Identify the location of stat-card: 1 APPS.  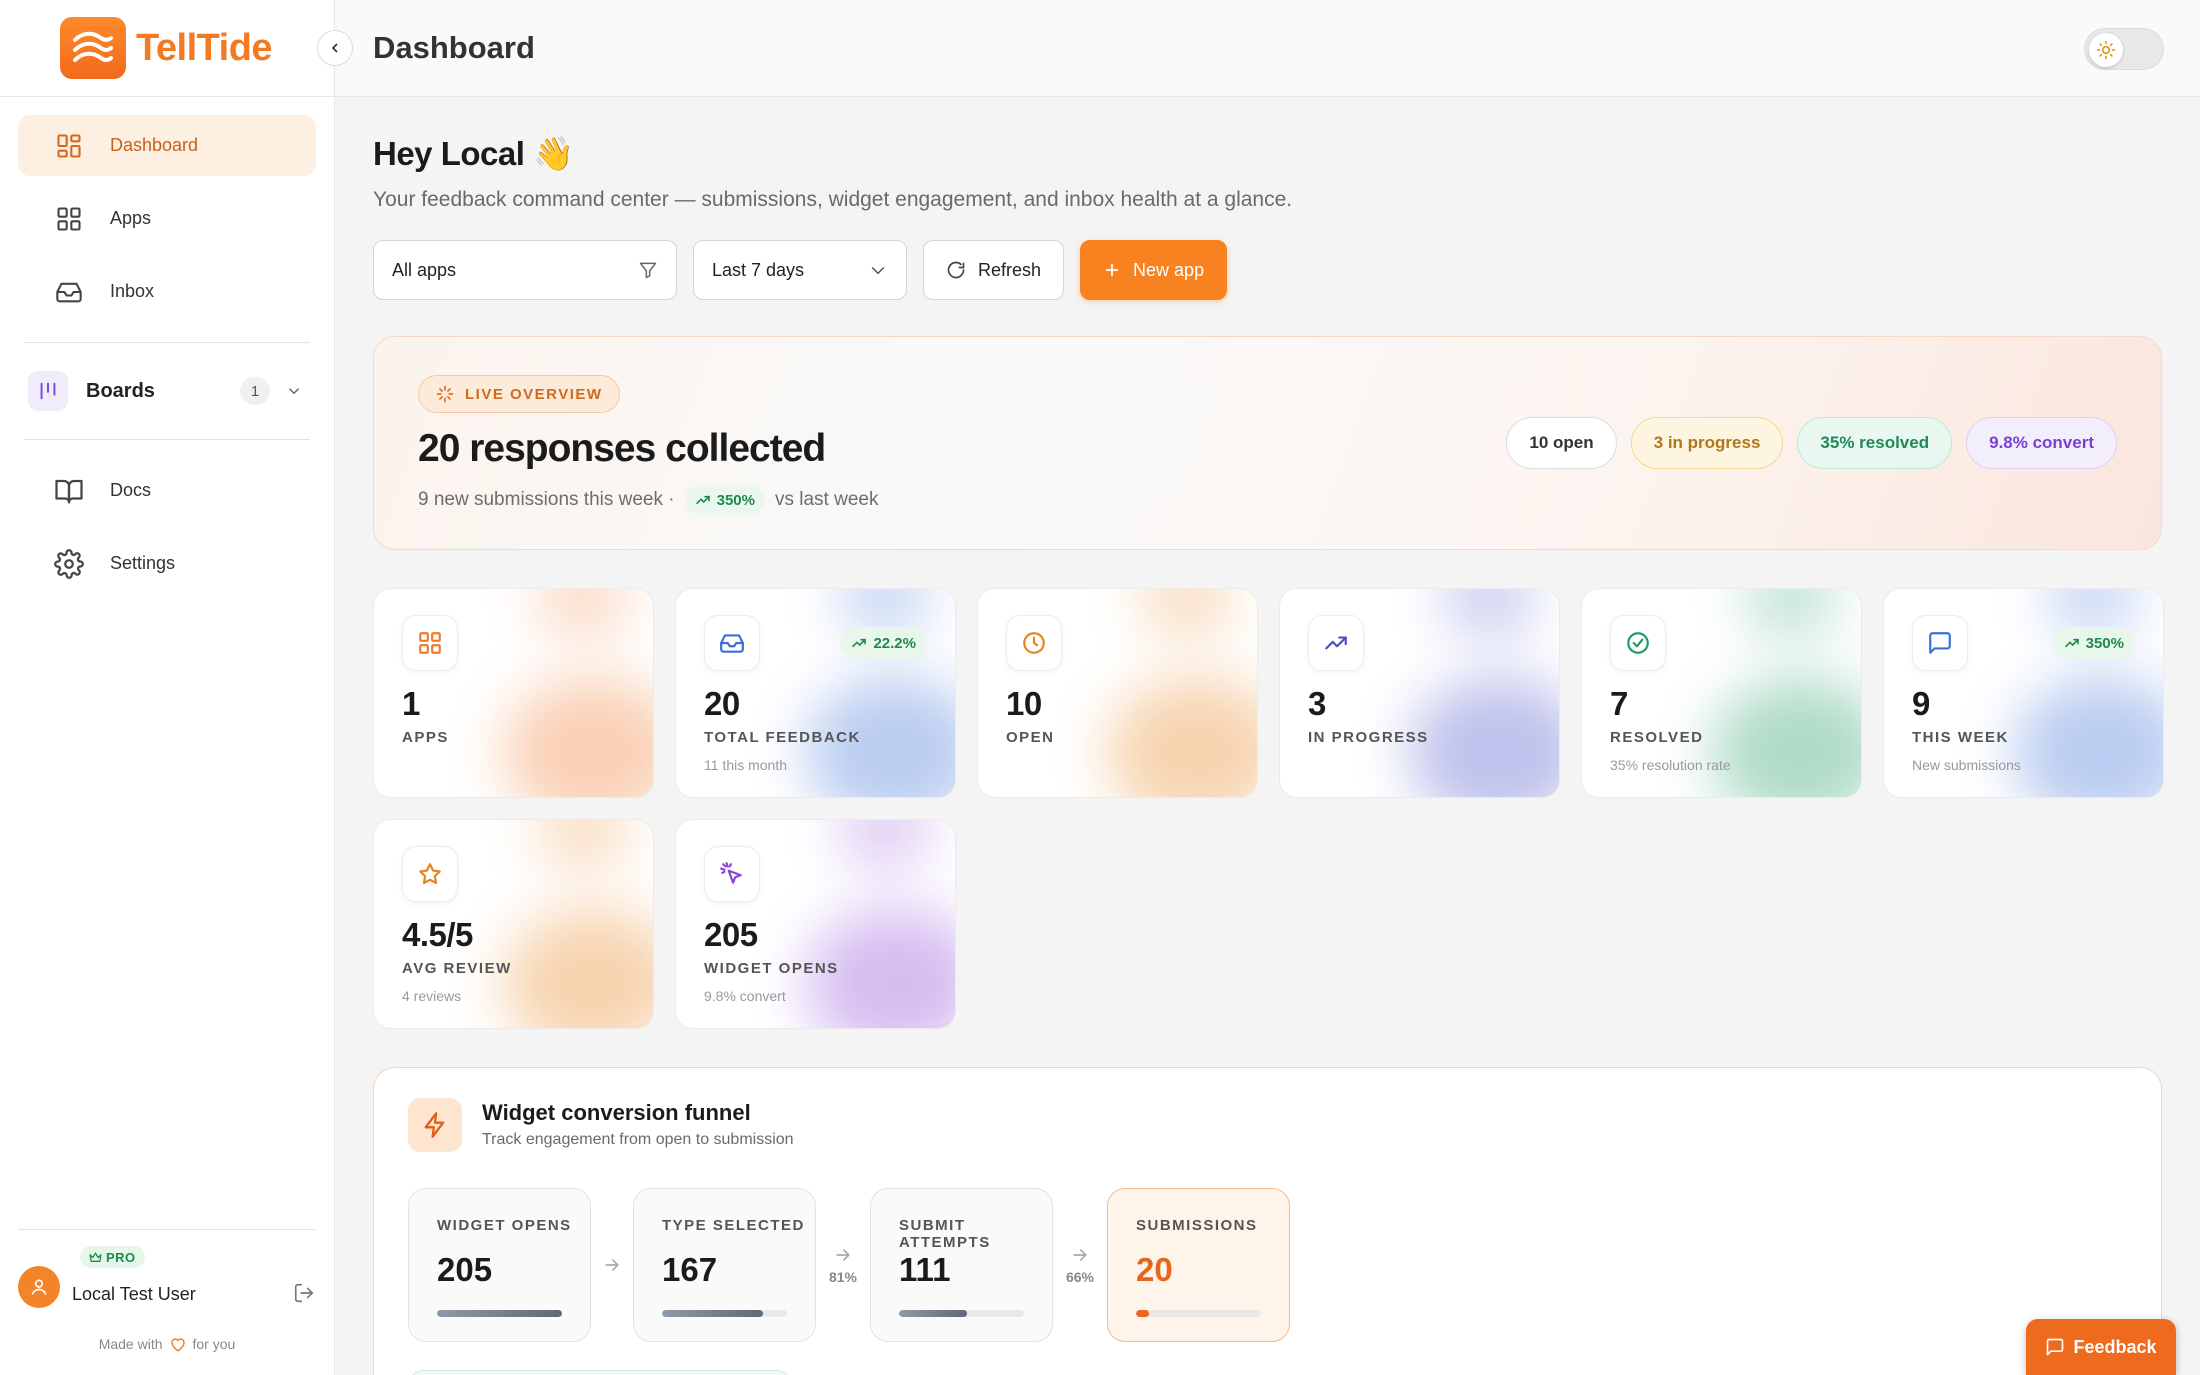
(513, 693).